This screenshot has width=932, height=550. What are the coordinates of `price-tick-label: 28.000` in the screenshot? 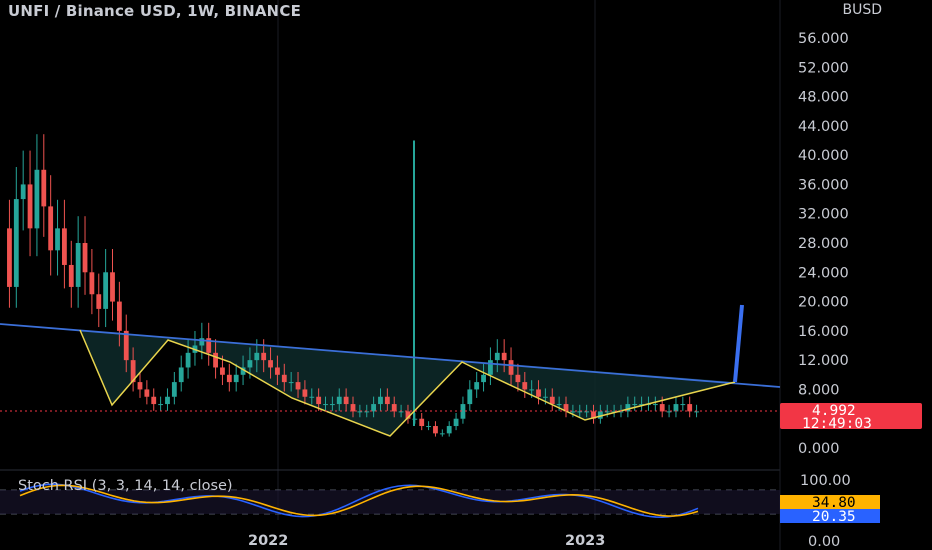 It's located at (823, 244).